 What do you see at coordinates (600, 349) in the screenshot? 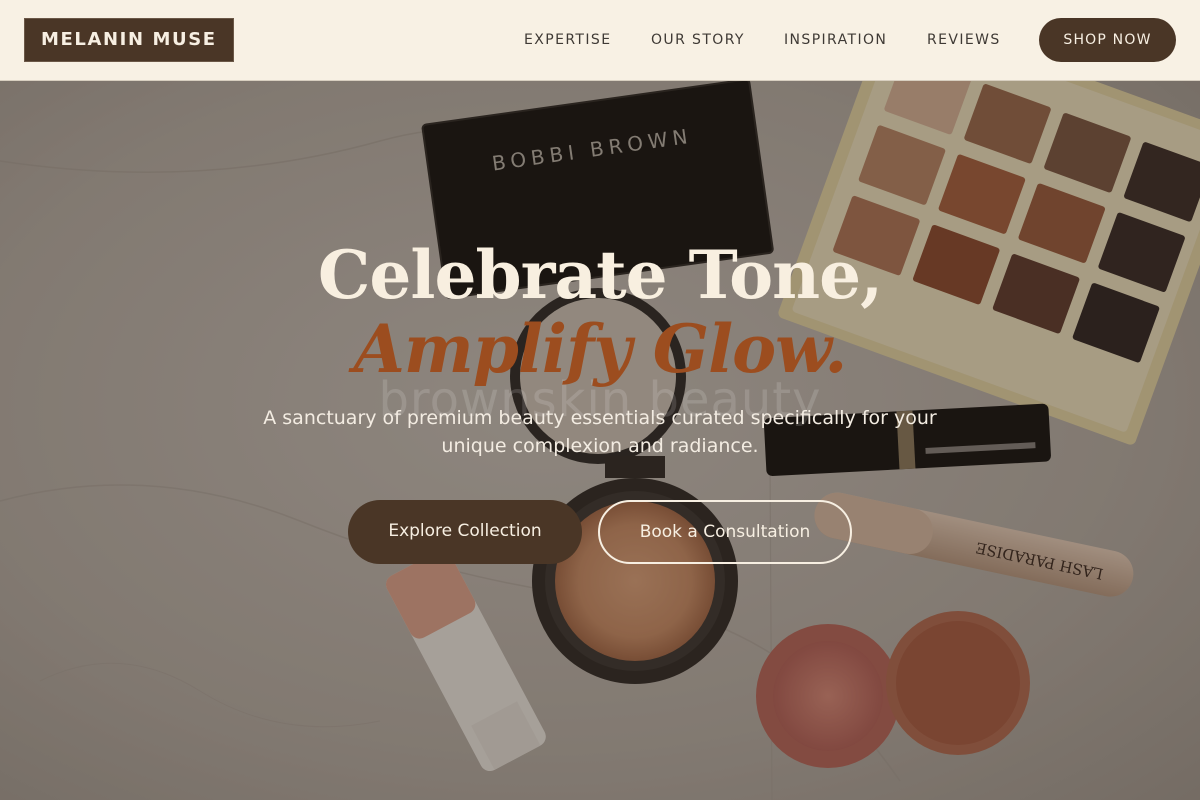
I see `hero-headline-line2: Amplify Glow.` at bounding box center [600, 349].